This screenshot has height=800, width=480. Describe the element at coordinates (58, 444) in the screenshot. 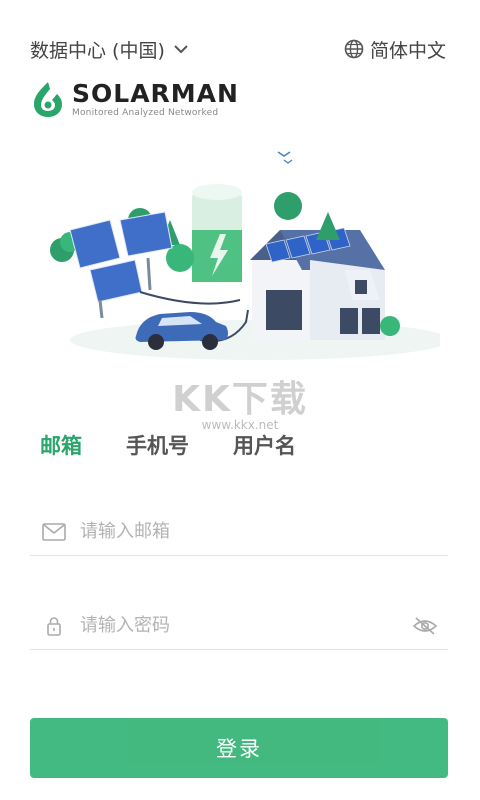

I see `tab-email: 邮箱` at that location.